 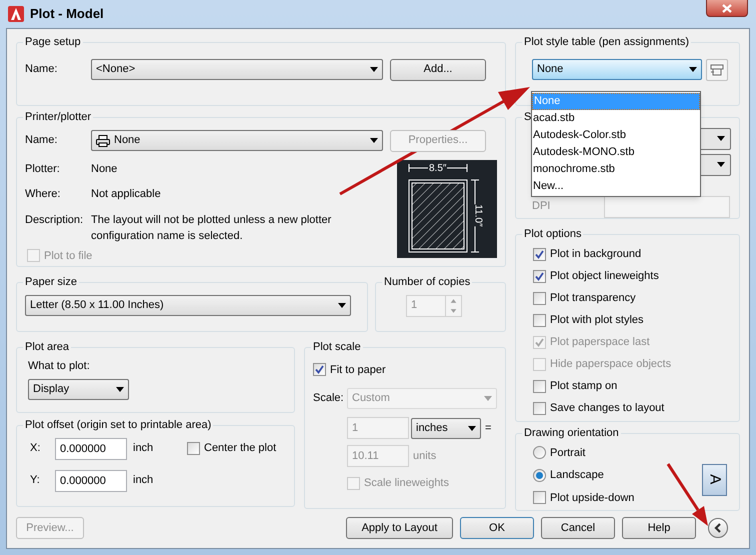 What do you see at coordinates (103, 140) in the screenshot?
I see `printer-icon` at bounding box center [103, 140].